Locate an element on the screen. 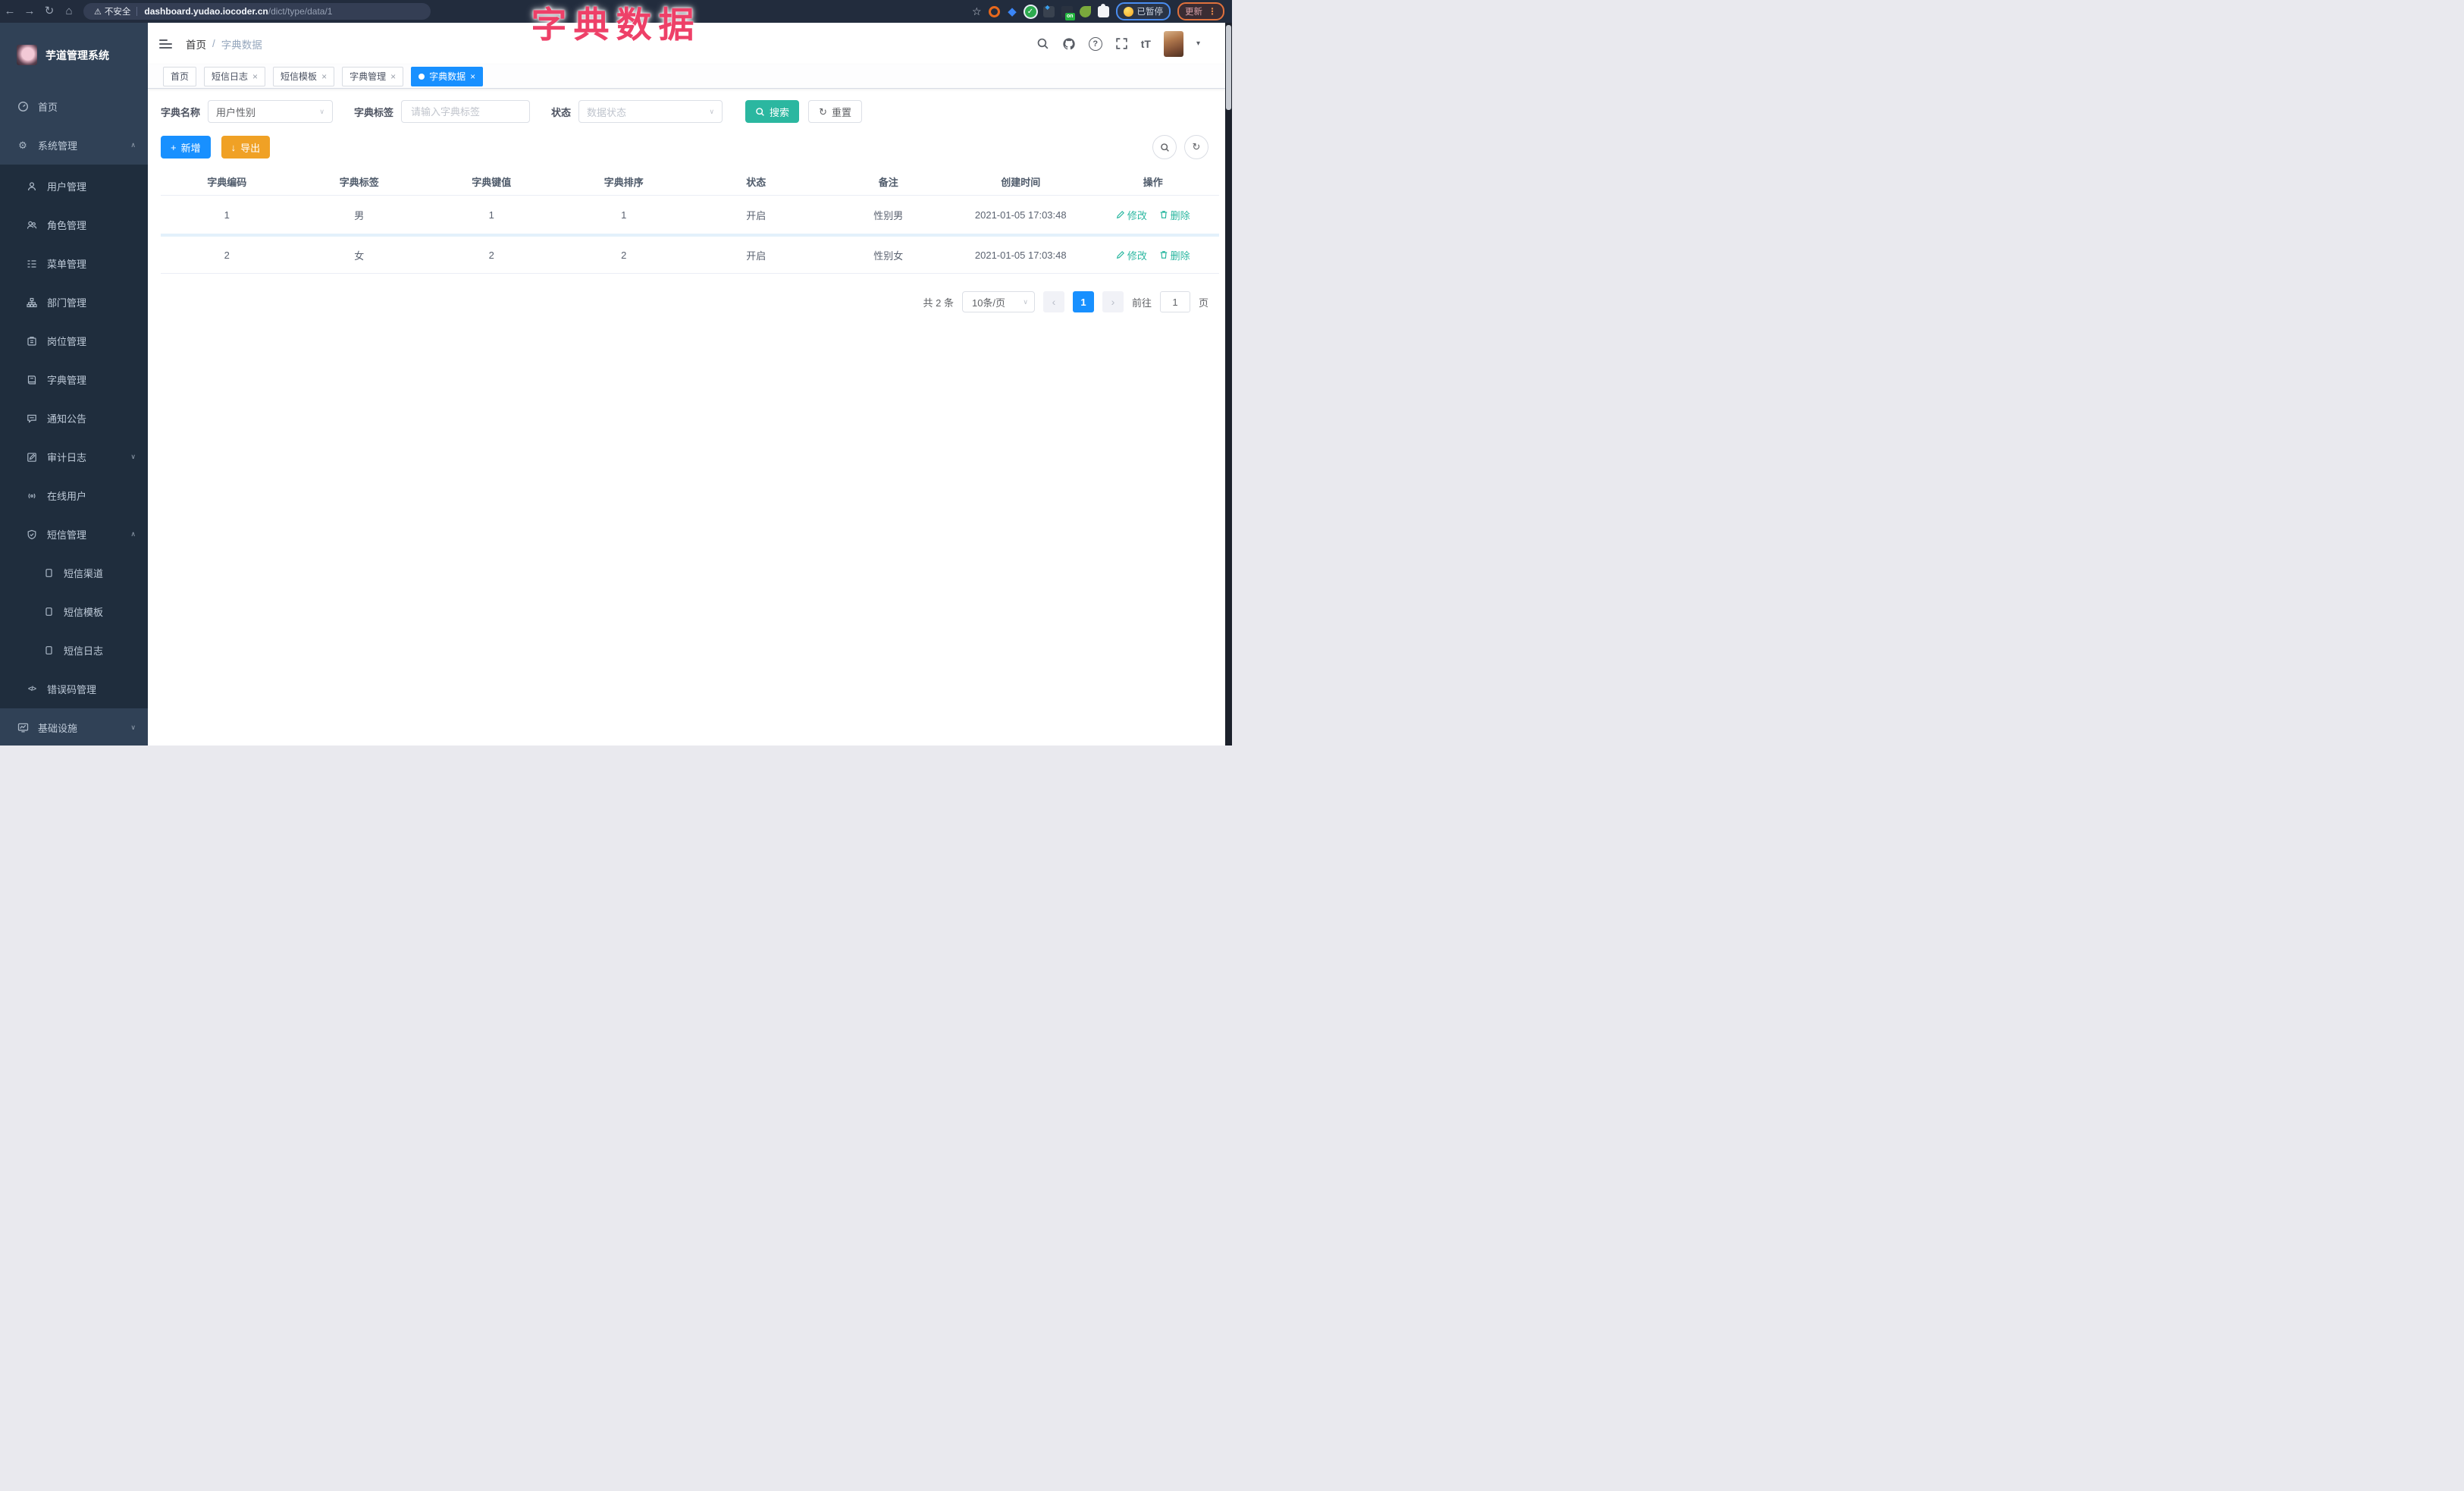 The width and height of the screenshot is (2464, 1491). search-icon is located at coordinates (1042, 43).